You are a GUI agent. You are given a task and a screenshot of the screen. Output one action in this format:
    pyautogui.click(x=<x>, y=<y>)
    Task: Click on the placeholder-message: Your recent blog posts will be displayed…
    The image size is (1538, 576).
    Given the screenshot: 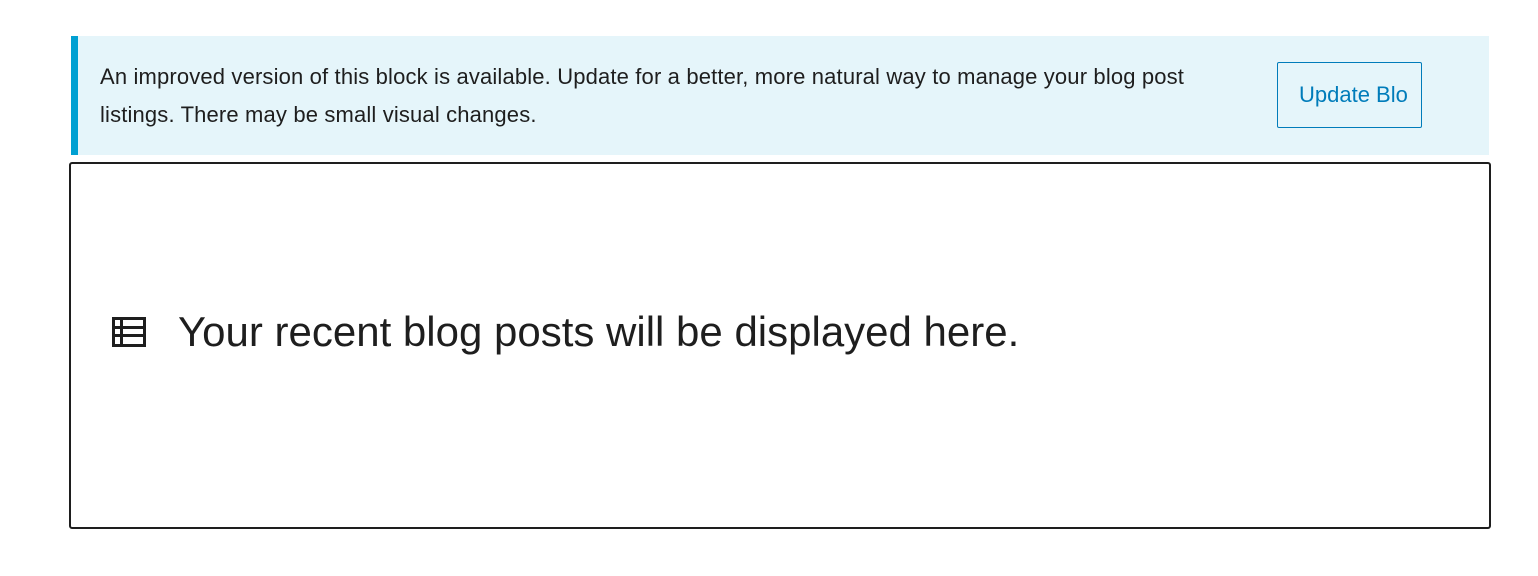 What is the action you would take?
    pyautogui.click(x=599, y=331)
    